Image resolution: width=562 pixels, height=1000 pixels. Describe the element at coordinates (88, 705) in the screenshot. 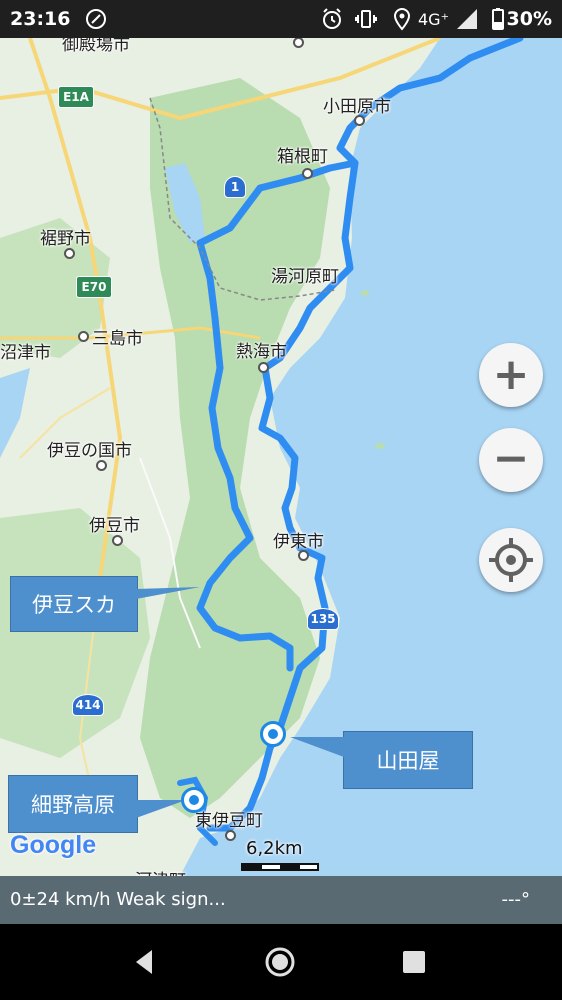

I see `road-shield-414: 414` at that location.